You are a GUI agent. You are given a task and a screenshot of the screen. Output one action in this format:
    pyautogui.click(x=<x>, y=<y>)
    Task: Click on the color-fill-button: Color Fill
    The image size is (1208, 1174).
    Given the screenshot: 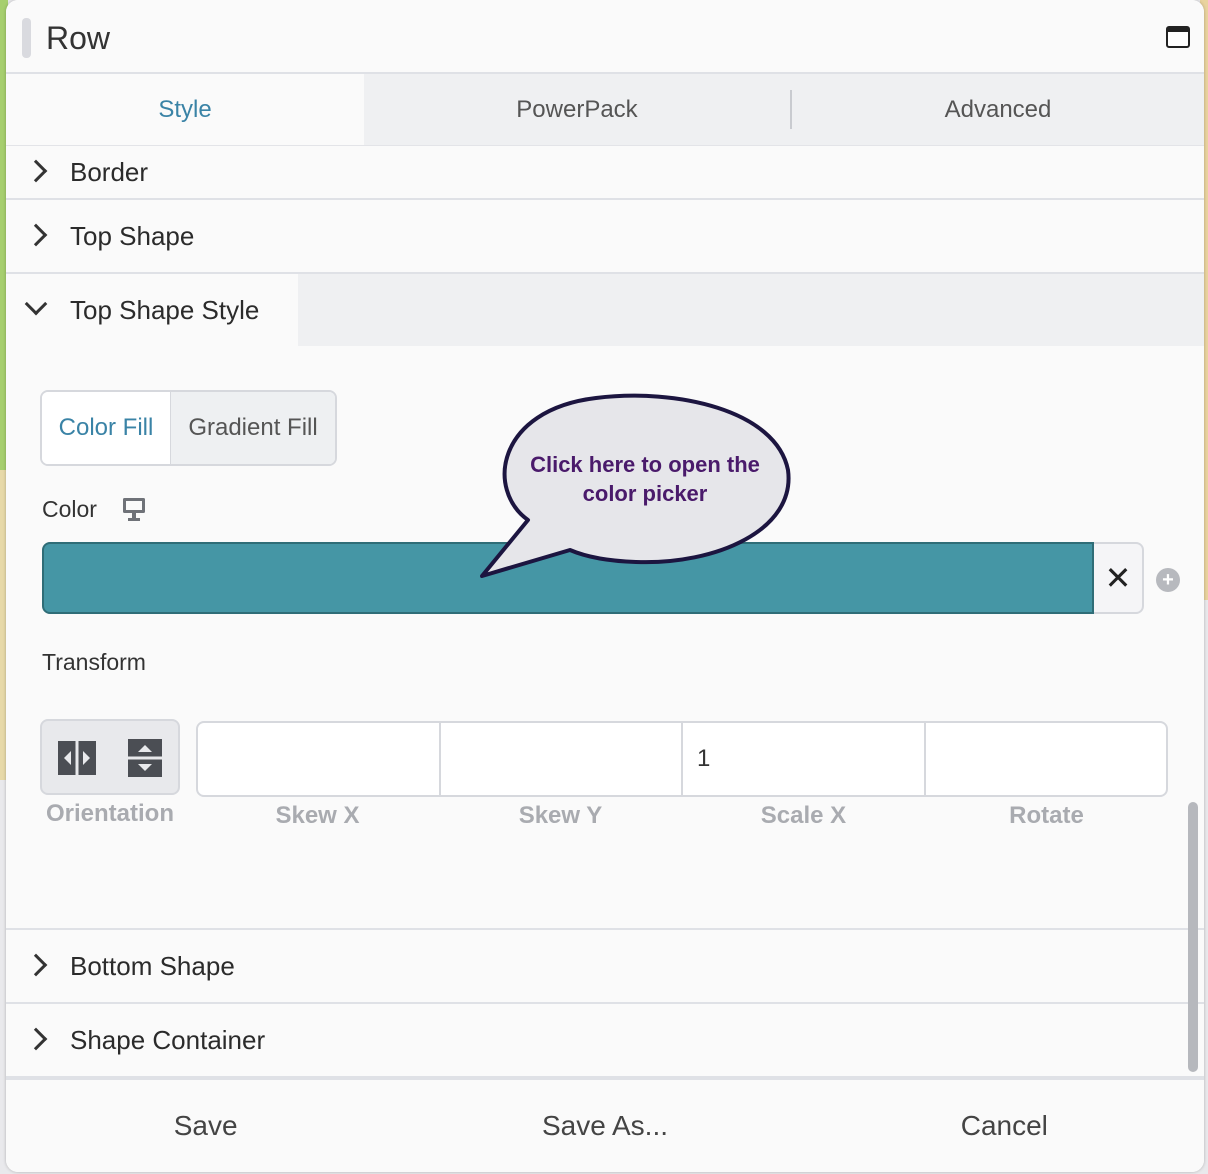 What is the action you would take?
    pyautogui.click(x=106, y=428)
    